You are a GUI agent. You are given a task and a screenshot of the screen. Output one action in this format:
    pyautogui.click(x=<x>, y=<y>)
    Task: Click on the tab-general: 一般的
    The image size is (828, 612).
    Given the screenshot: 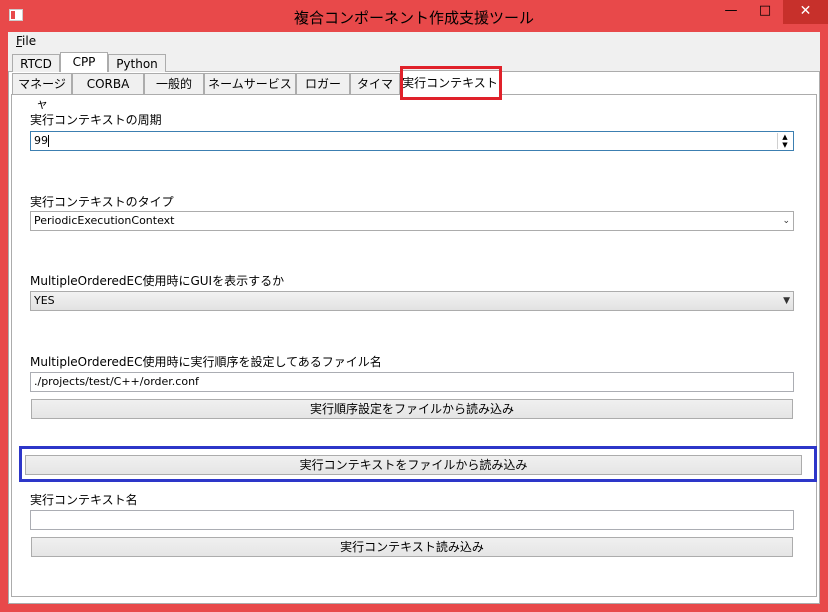 What is the action you would take?
    pyautogui.click(x=174, y=83)
    